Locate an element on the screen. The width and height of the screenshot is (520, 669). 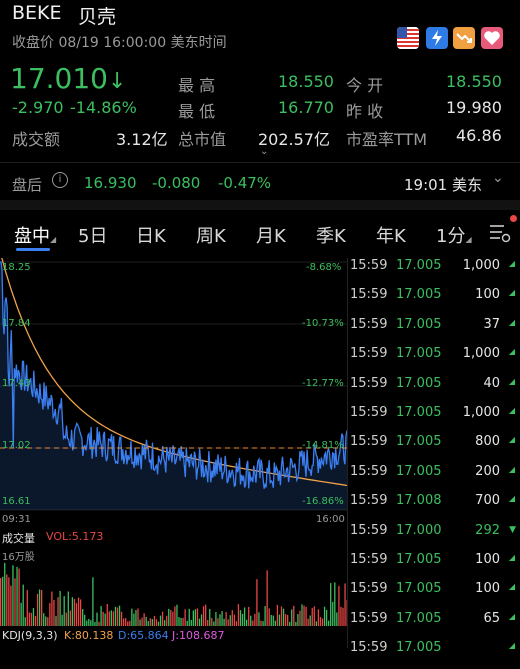
trade-row: 15:59 17.000 292 ▼ is located at coordinates (434, 537).